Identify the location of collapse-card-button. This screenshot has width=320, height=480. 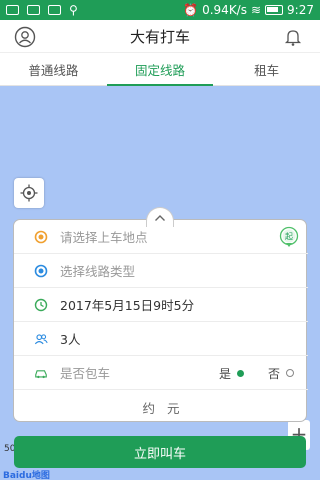
(160, 217).